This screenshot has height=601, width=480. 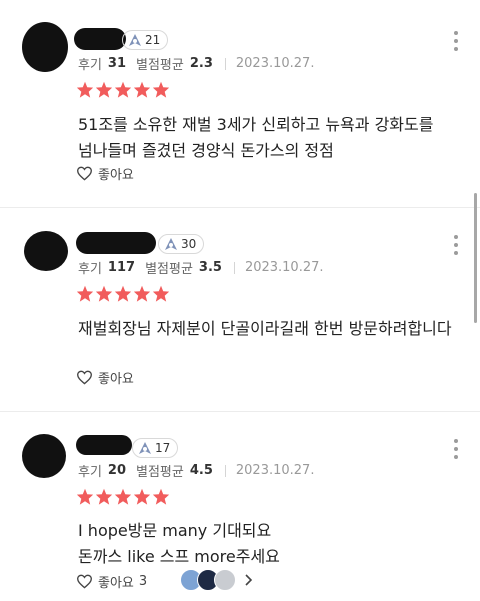 I want to click on review-meta: 후기 20 별점평균 4.5 2023.10.27., so click(x=196, y=470).